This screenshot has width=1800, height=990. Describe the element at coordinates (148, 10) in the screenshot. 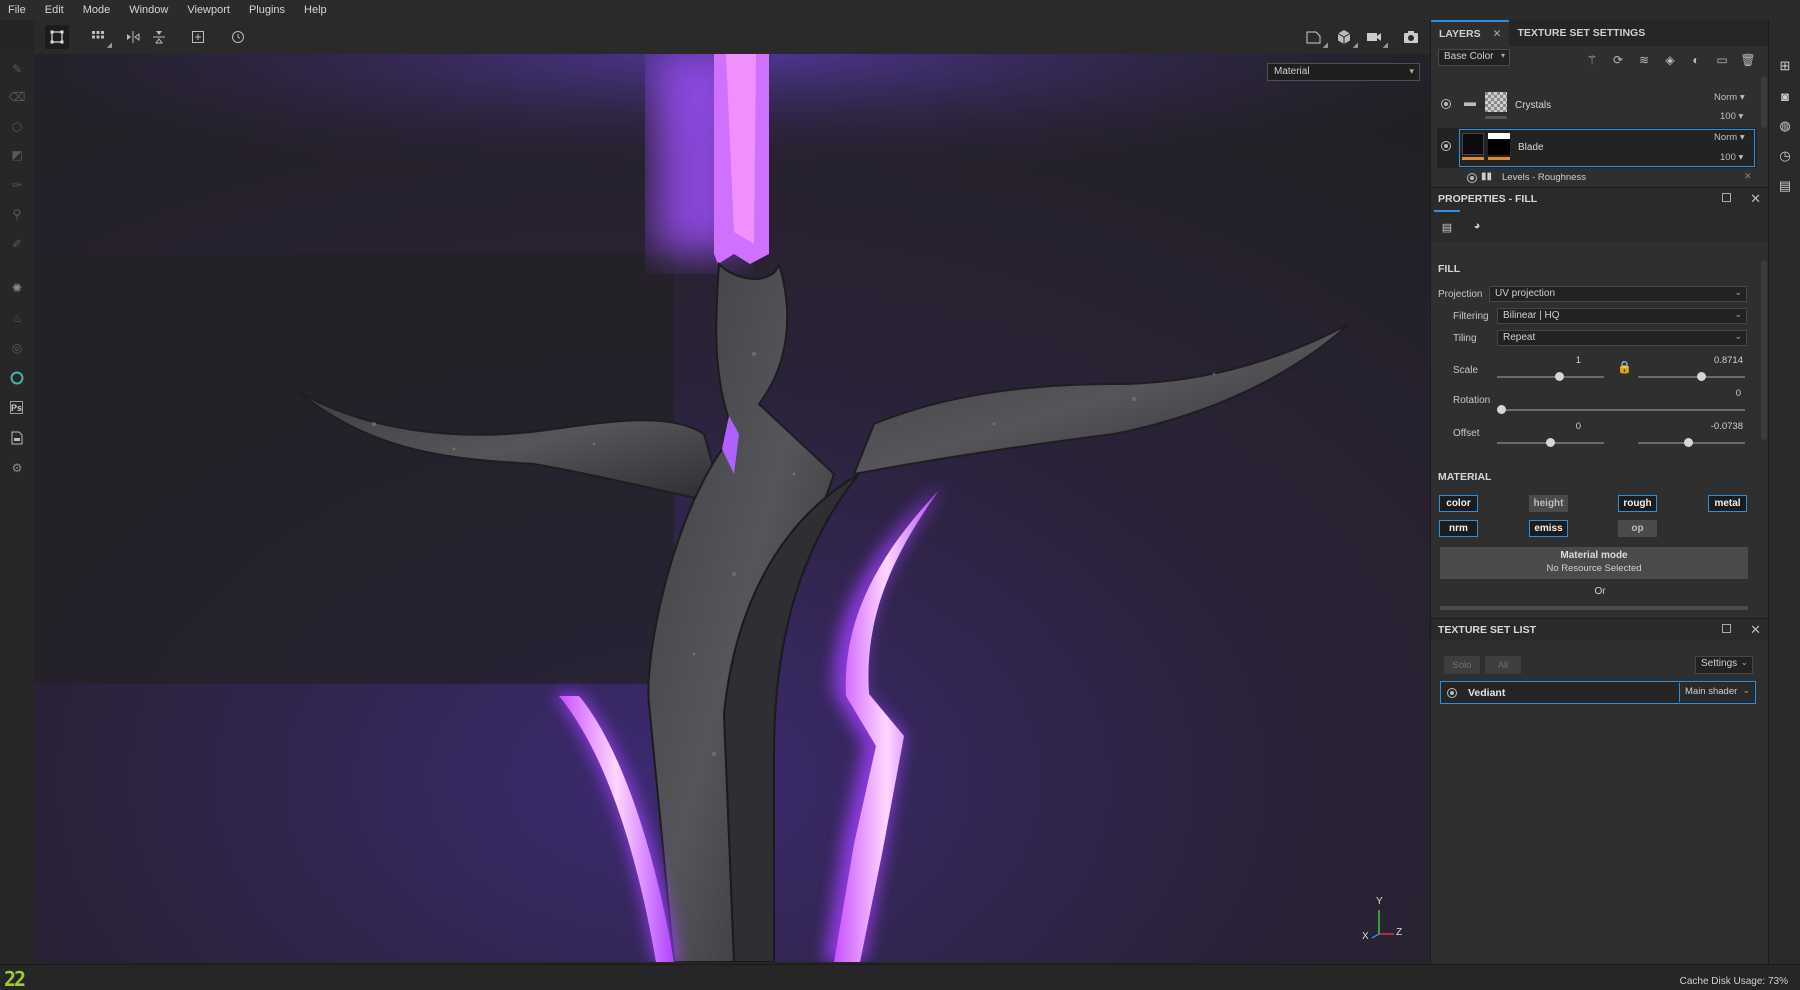

I see `menu-window: Window` at that location.